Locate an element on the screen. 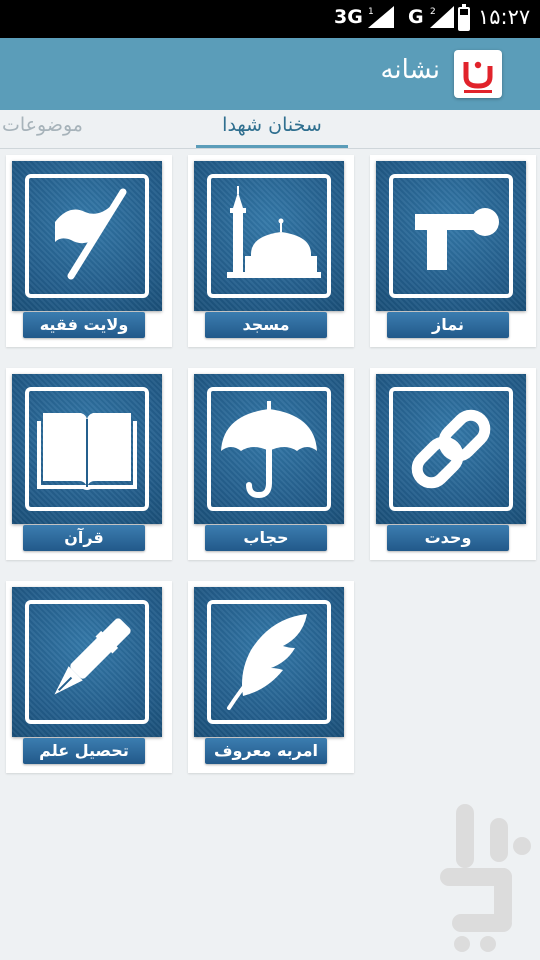  signal-icon: 2 is located at coordinates (442, 17).